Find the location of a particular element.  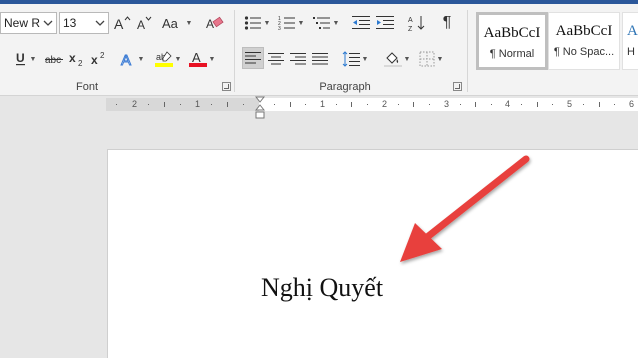

indent-marker-icon is located at coordinates (260, 108).